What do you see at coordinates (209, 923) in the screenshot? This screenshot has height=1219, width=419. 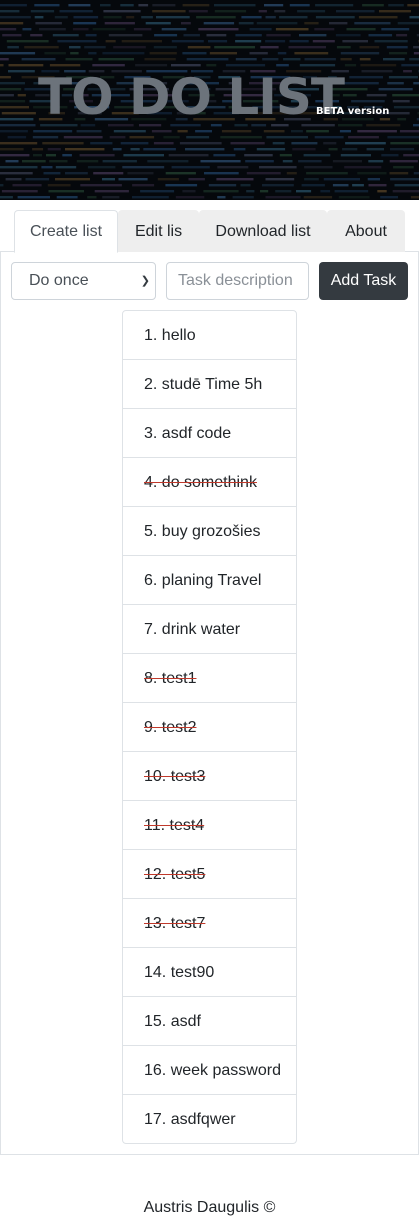 I see `task-item: 13. test7` at bounding box center [209, 923].